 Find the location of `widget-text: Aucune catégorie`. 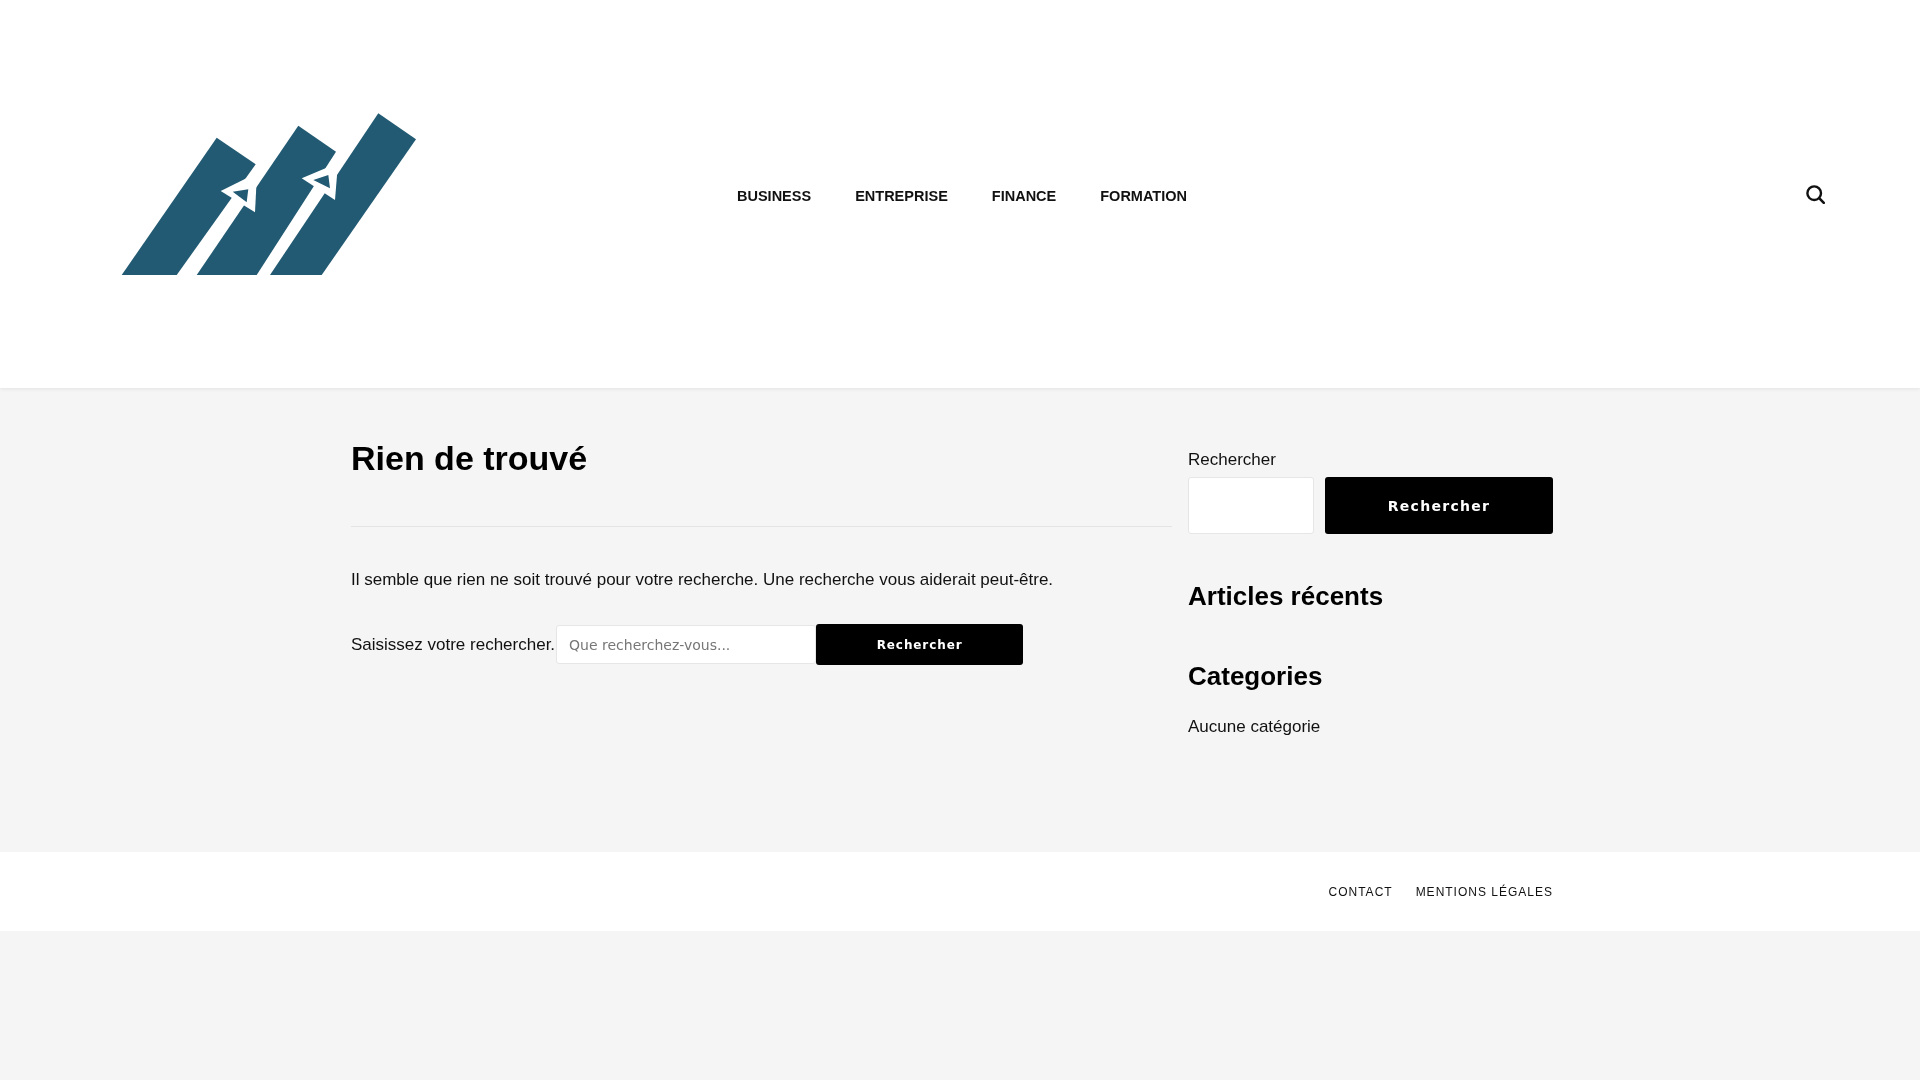

widget-text: Aucune catégorie is located at coordinates (1255, 727).